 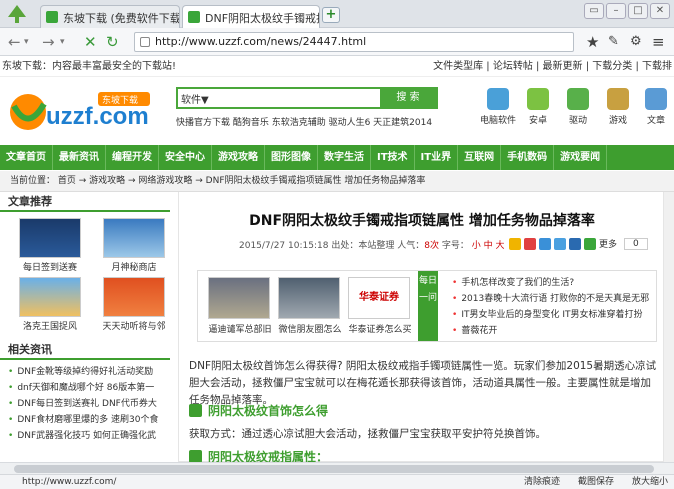 What do you see at coordinates (488, 246) in the screenshot?
I see `font-medium-link: 中` at bounding box center [488, 246].